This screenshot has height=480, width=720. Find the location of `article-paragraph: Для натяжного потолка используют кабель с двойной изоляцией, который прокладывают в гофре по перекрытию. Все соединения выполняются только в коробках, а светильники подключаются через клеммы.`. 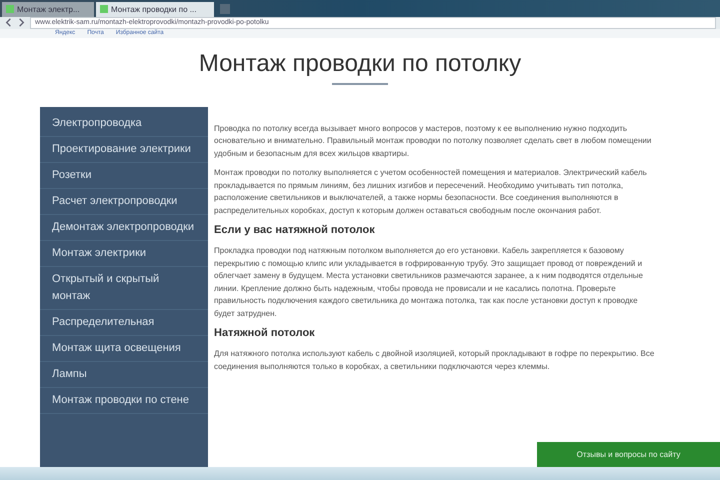

article-paragraph: Для натяжного потолка используют кабель с двойной изоляцией, который прокладывают в гофре по перекрытию. Все соединения выполняются только в коробках, а светильники подключаются через клеммы. is located at coordinates (435, 360).